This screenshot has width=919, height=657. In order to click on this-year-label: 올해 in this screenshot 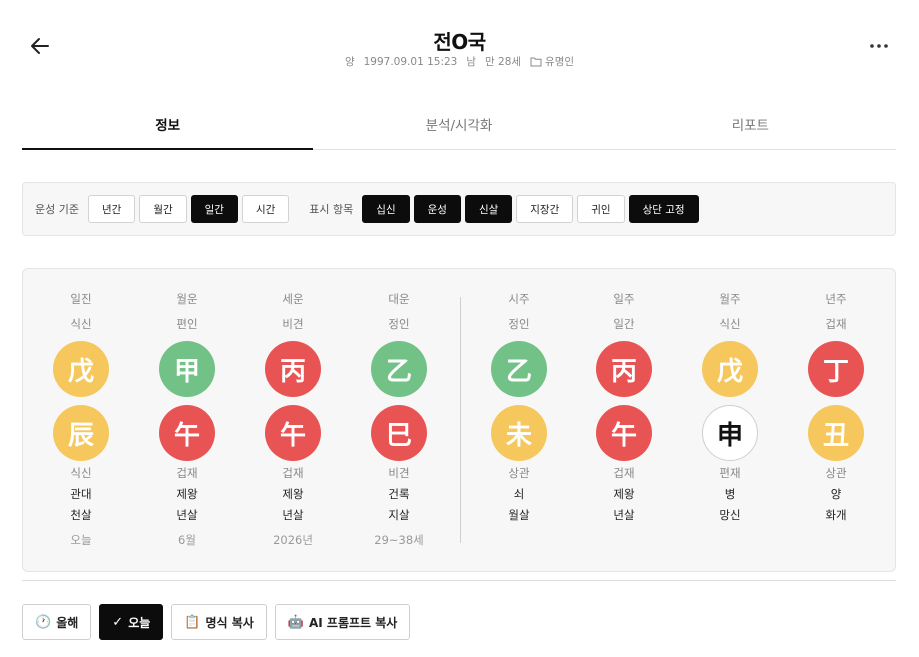, I will do `click(67, 622)`.